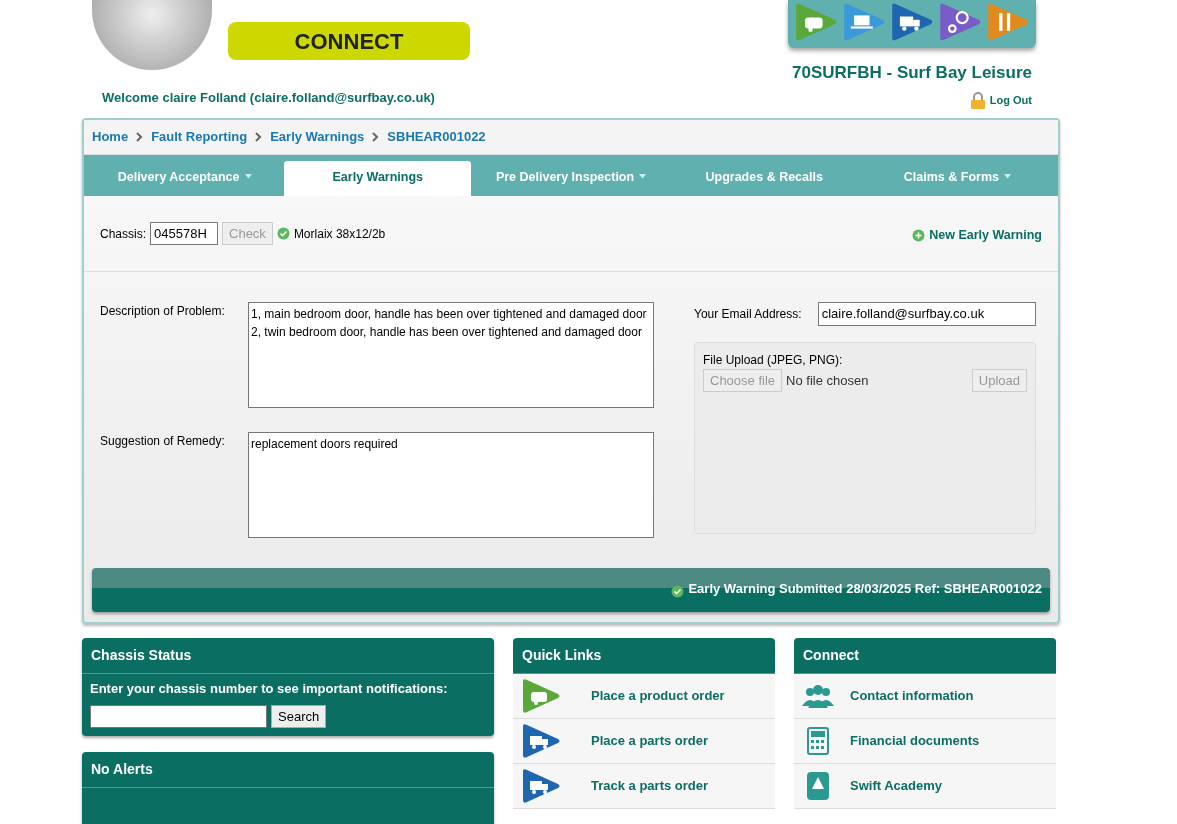 This screenshot has width=1177, height=824. What do you see at coordinates (748, 314) in the screenshot?
I see `email-label: Your Email Address:` at bounding box center [748, 314].